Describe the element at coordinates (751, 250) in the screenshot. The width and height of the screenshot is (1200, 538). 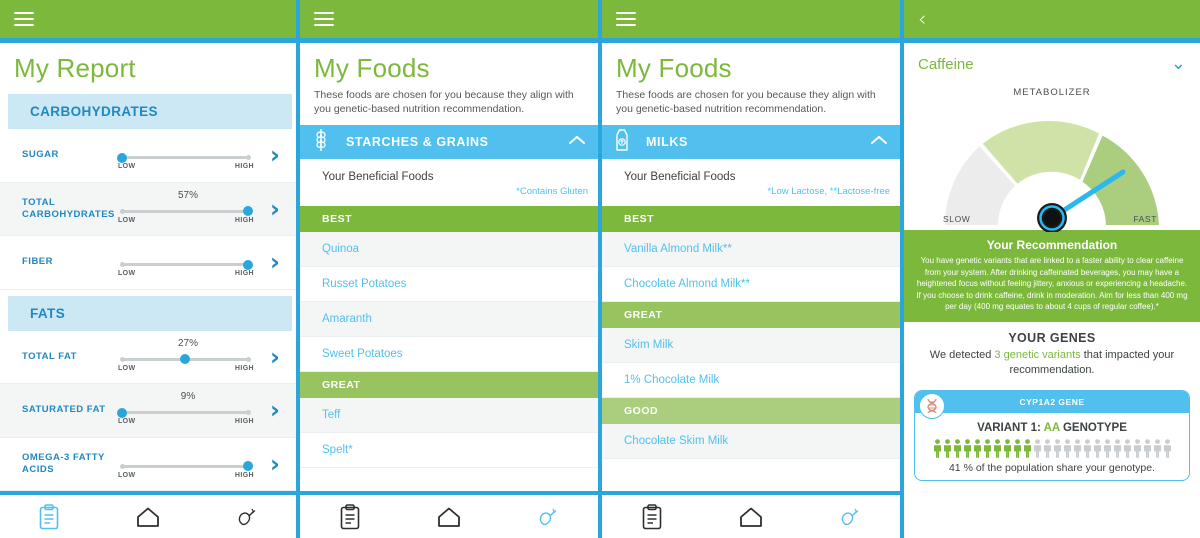
I see `food-item: Vanilla Almond Milk**` at that location.